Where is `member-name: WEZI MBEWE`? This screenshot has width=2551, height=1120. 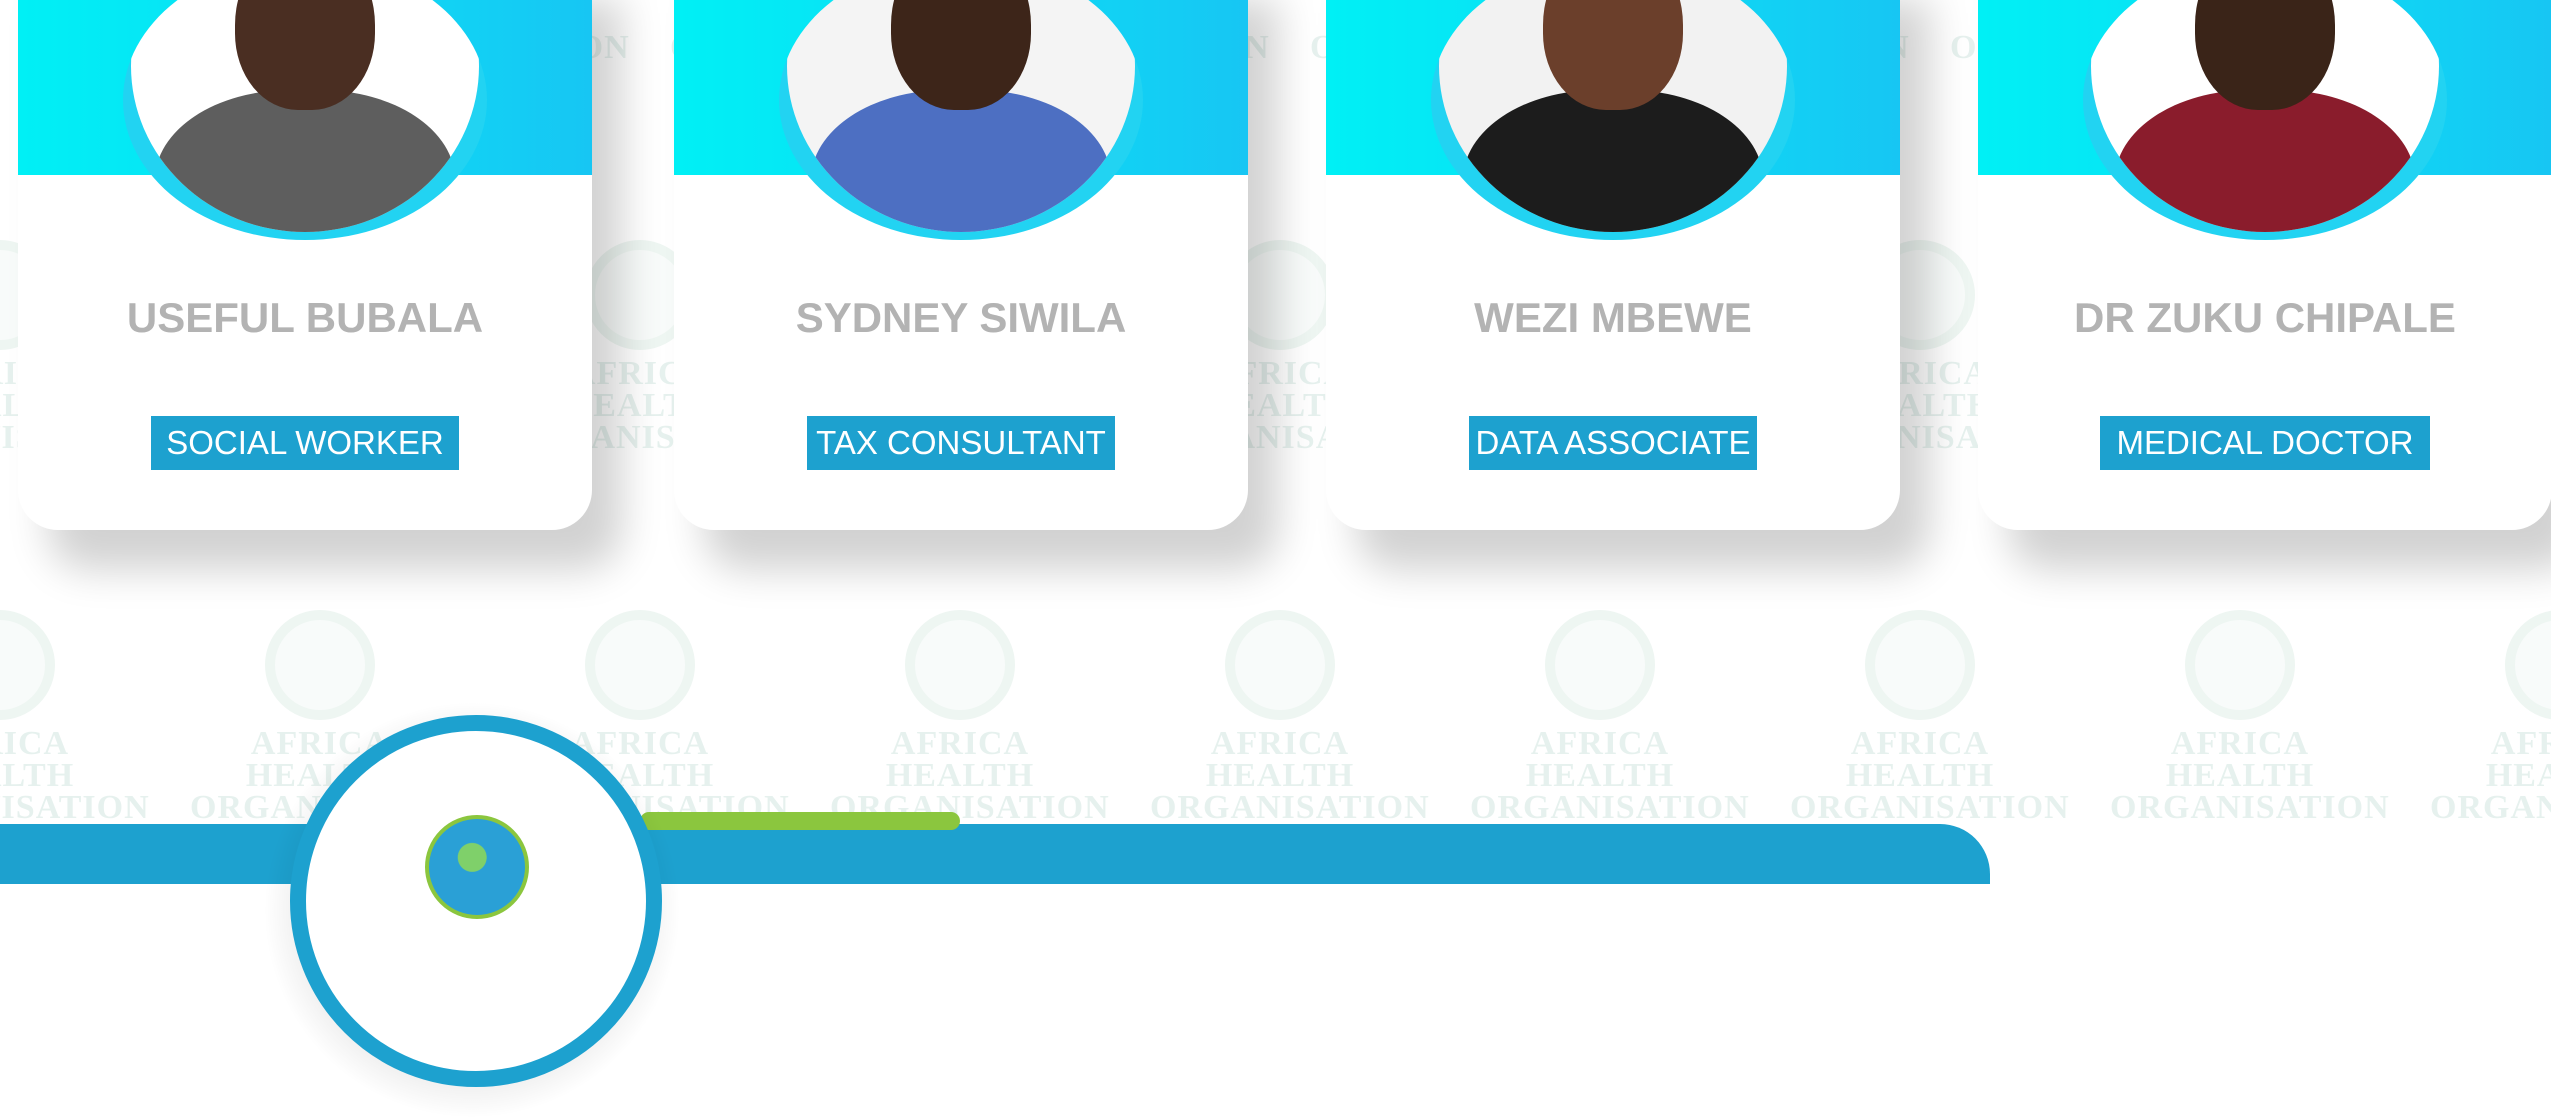 member-name: WEZI MBEWE is located at coordinates (1613, 317).